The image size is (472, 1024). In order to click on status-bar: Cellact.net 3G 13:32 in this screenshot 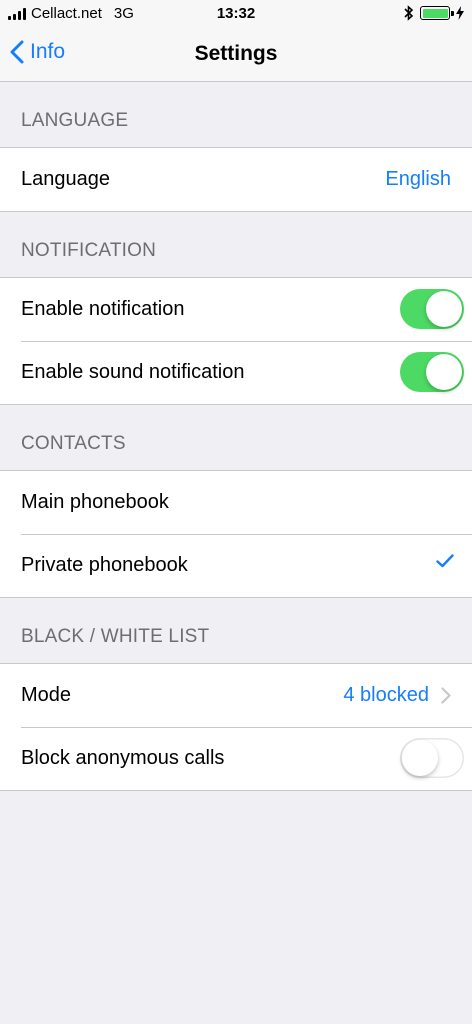, I will do `click(236, 14)`.